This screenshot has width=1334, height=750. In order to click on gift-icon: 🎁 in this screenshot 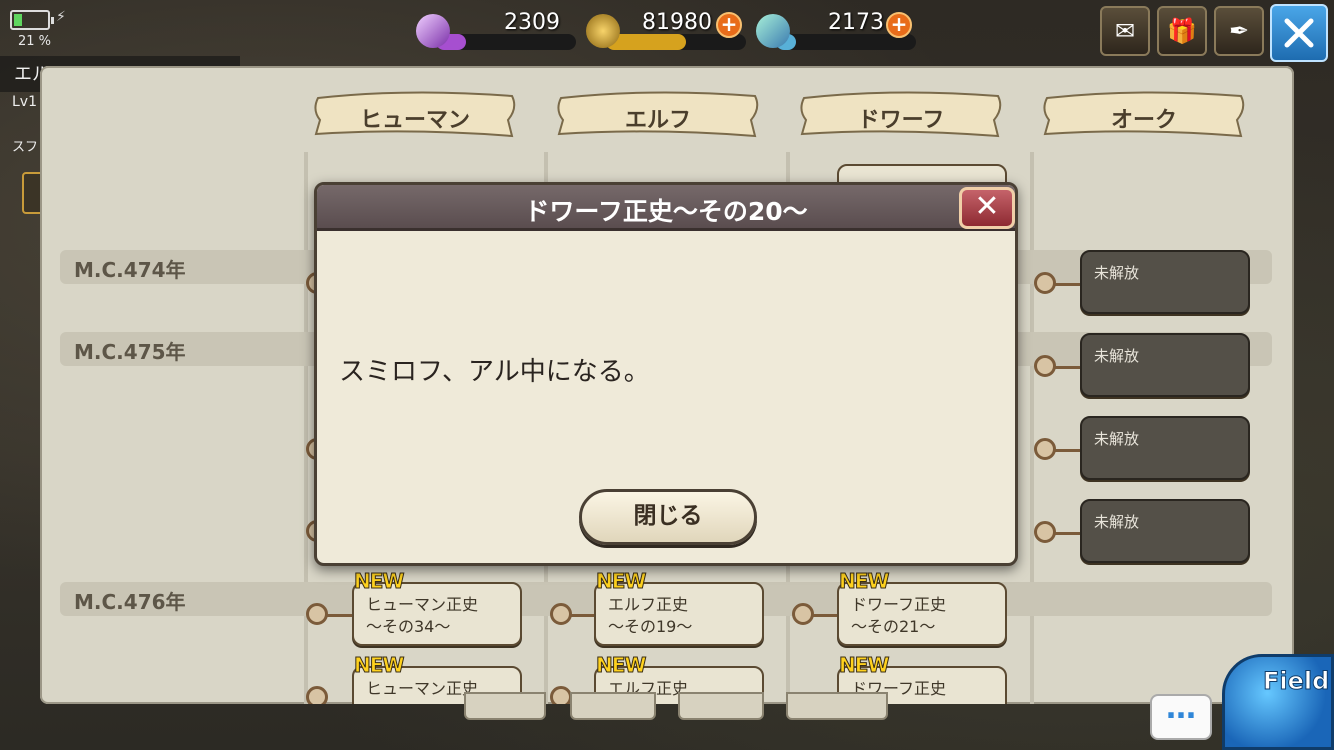, I will do `click(1182, 31)`.